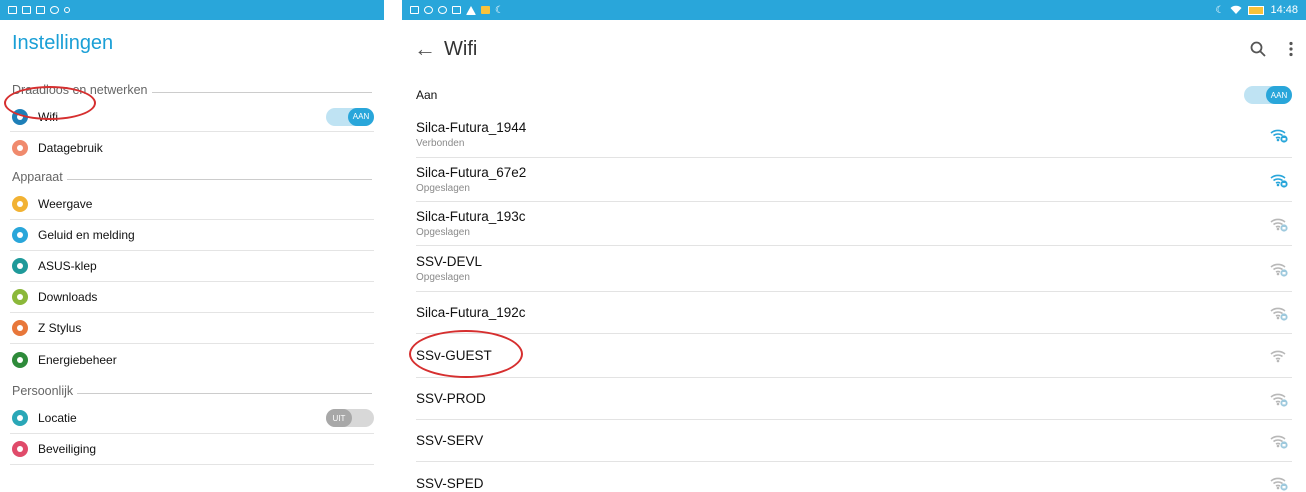 Image resolution: width=1306 pixels, height=492 pixels. I want to click on stylus-icon, so click(20, 328).